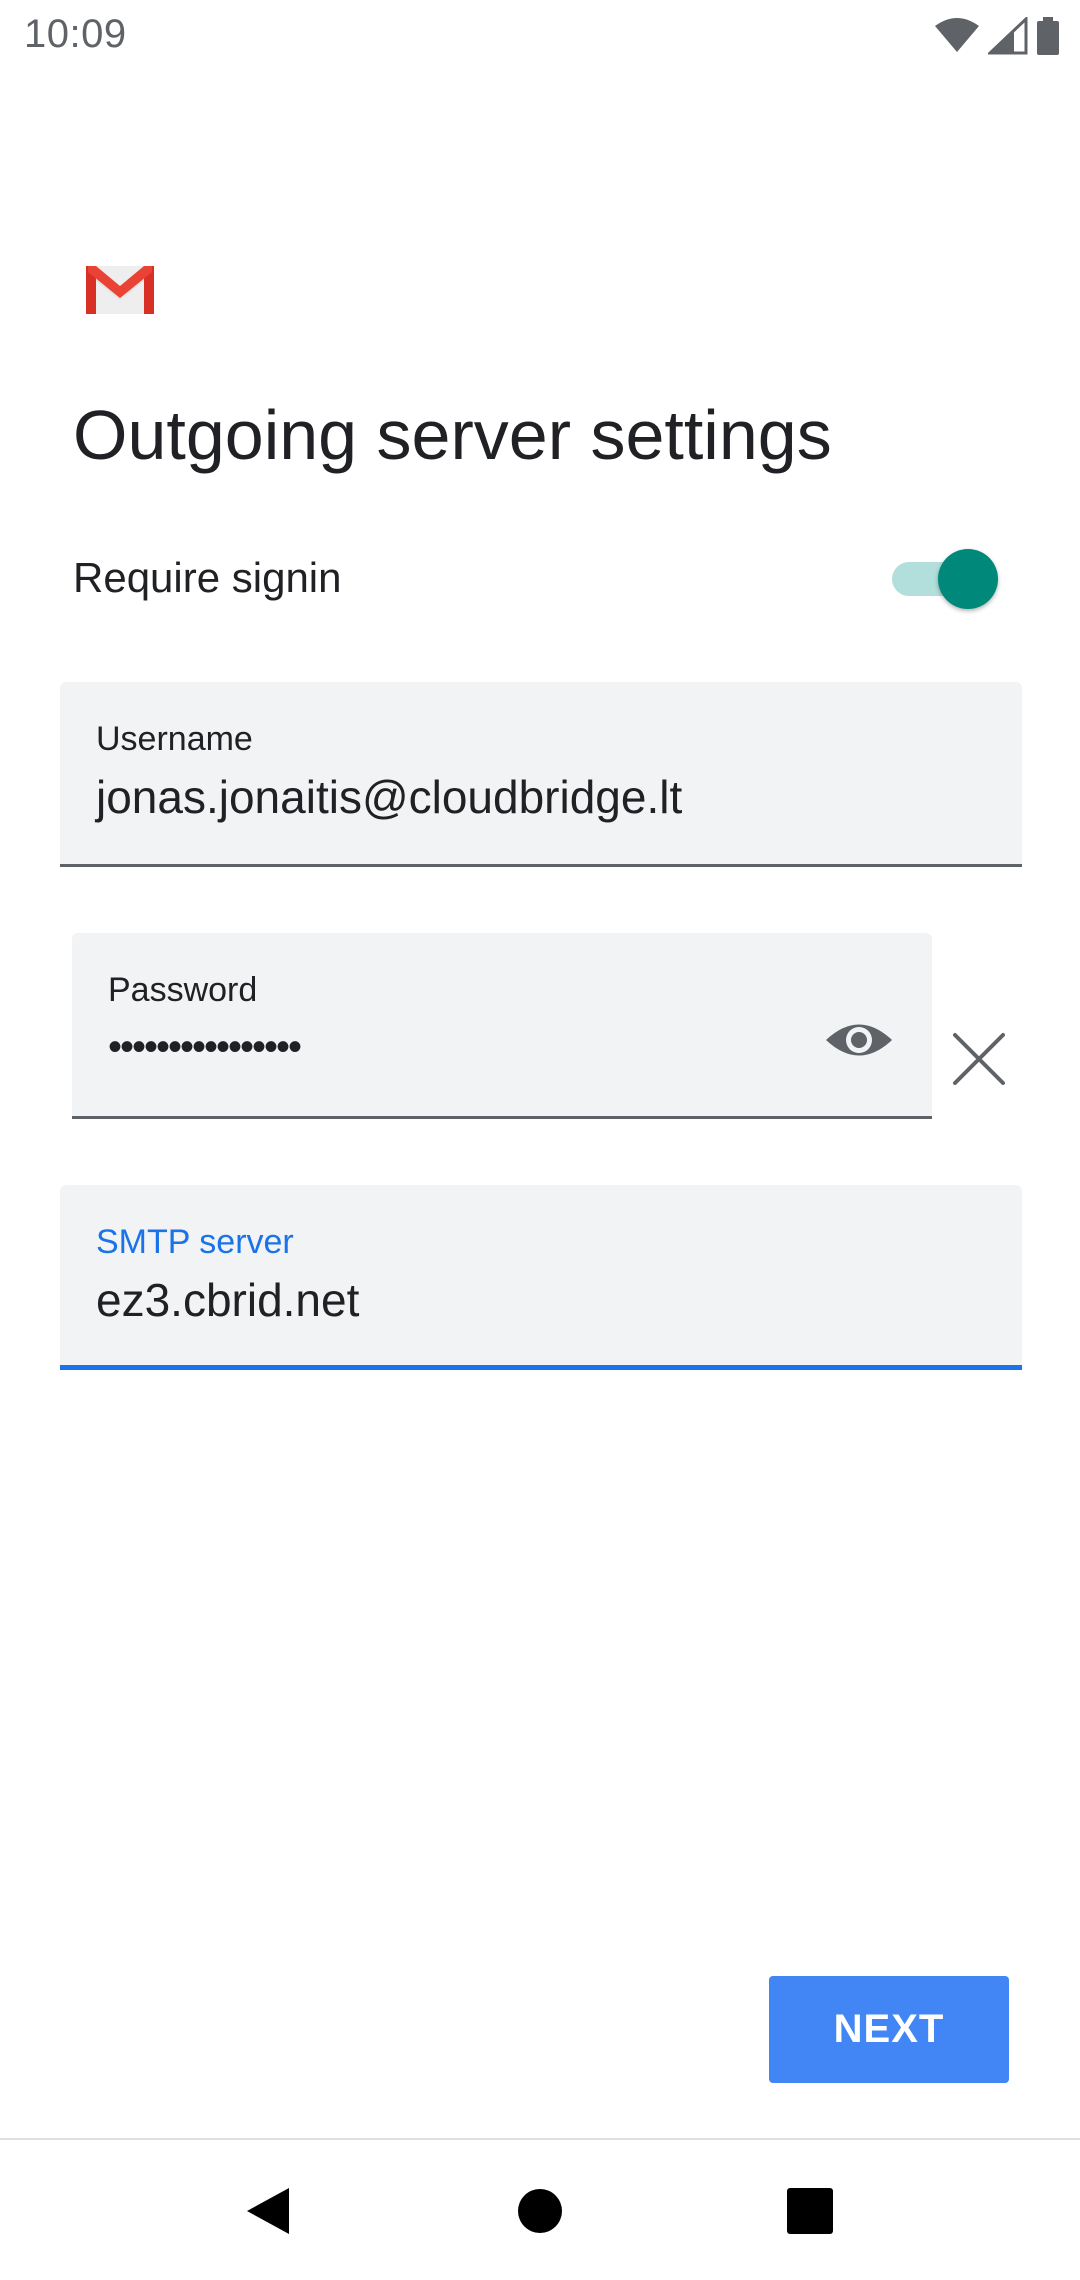 The image size is (1080, 2280). I want to click on status-time: 10:09, so click(75, 34).